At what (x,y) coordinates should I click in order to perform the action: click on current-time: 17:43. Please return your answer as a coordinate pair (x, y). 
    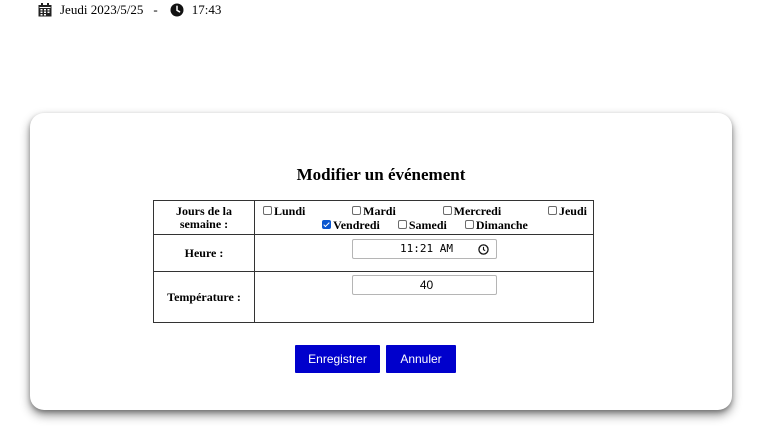
    Looking at the image, I should click on (206, 9).